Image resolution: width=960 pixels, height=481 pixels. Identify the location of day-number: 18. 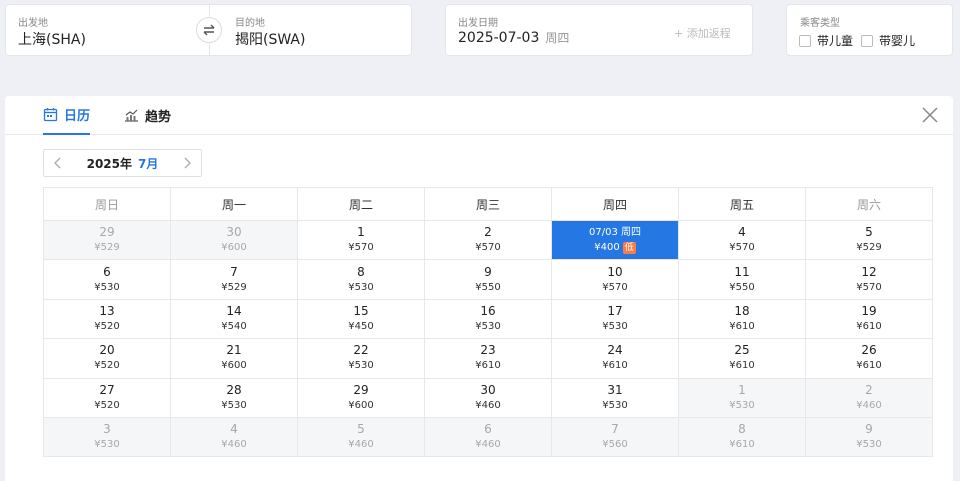
(742, 310).